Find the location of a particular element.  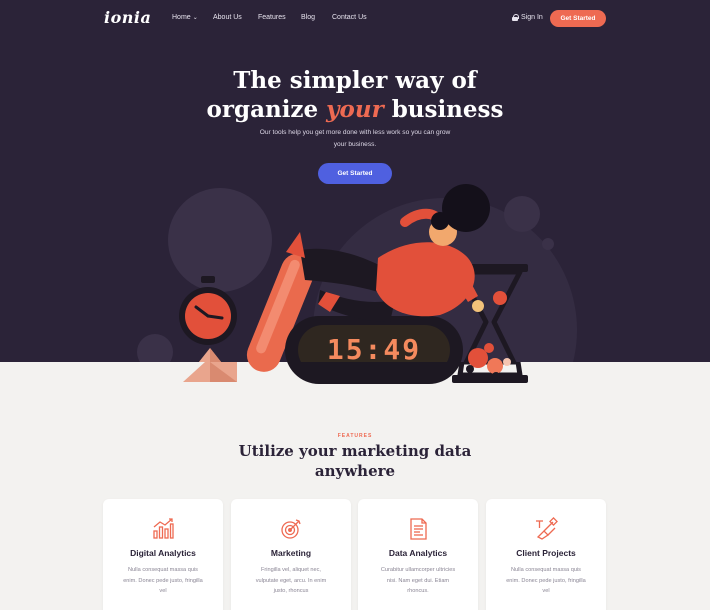

card-title: Digital Analytics is located at coordinates (163, 553).